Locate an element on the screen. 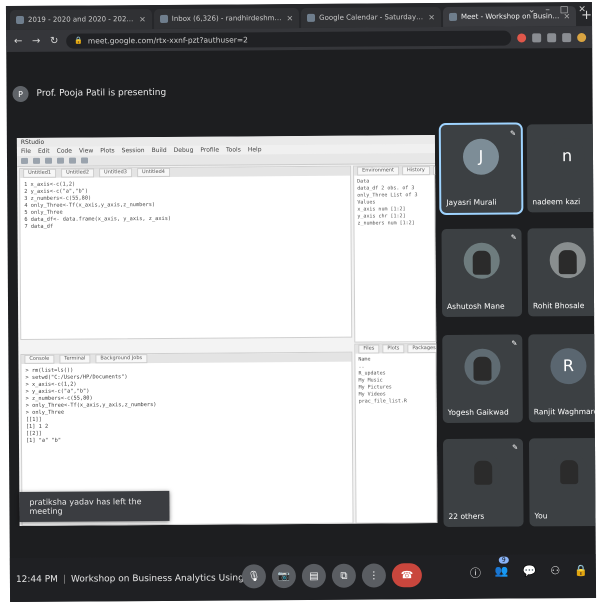  console-tab: Background Jobs is located at coordinates (121, 359).